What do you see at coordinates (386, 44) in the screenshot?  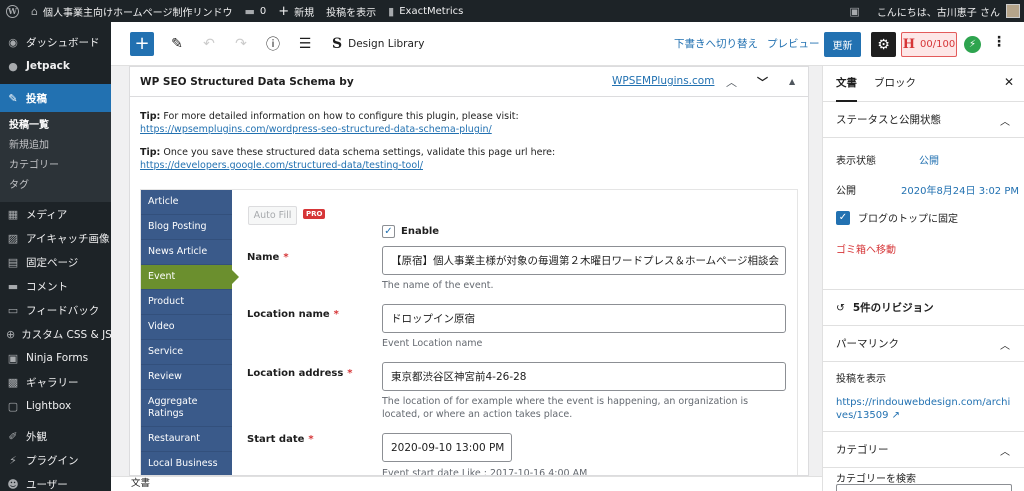 I see `design-library-button: Design Library` at bounding box center [386, 44].